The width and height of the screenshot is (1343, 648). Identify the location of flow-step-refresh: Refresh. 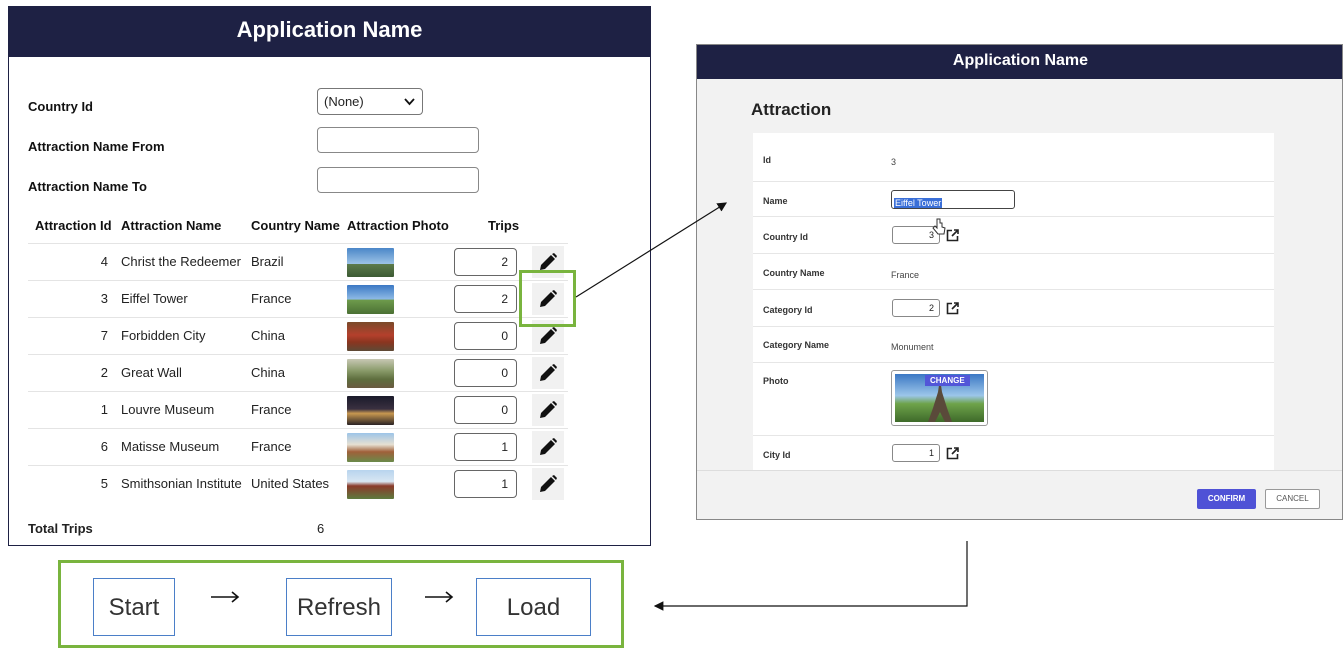
(339, 607).